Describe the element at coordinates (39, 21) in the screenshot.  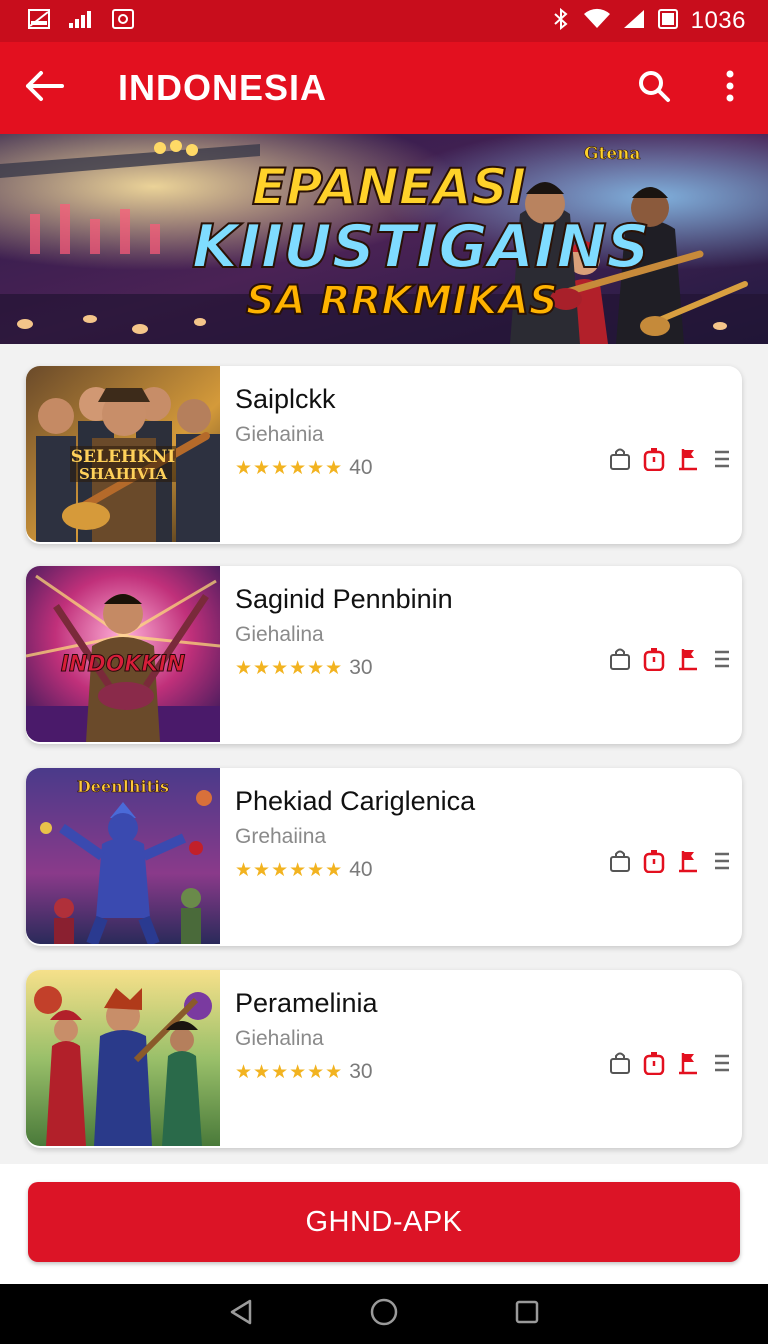
I see `image-icon` at that location.